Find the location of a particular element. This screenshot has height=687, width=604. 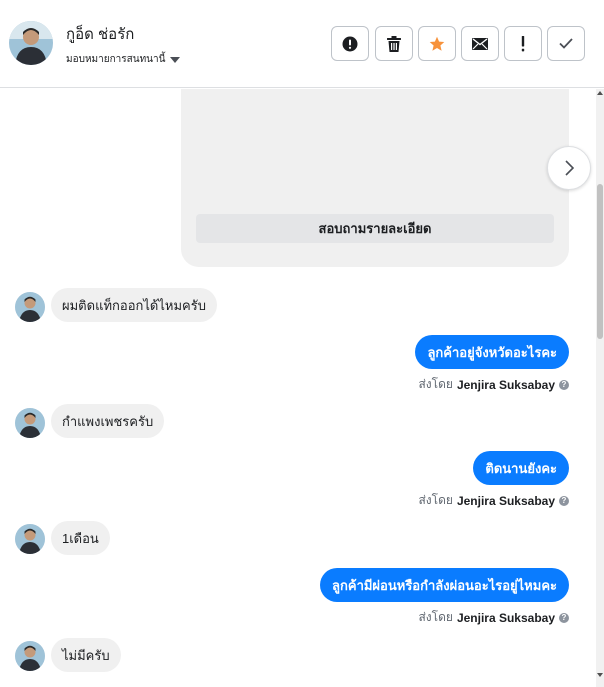

incoming-message: ผมติดแท็กออกได้ไหมครับ is located at coordinates (134, 305).